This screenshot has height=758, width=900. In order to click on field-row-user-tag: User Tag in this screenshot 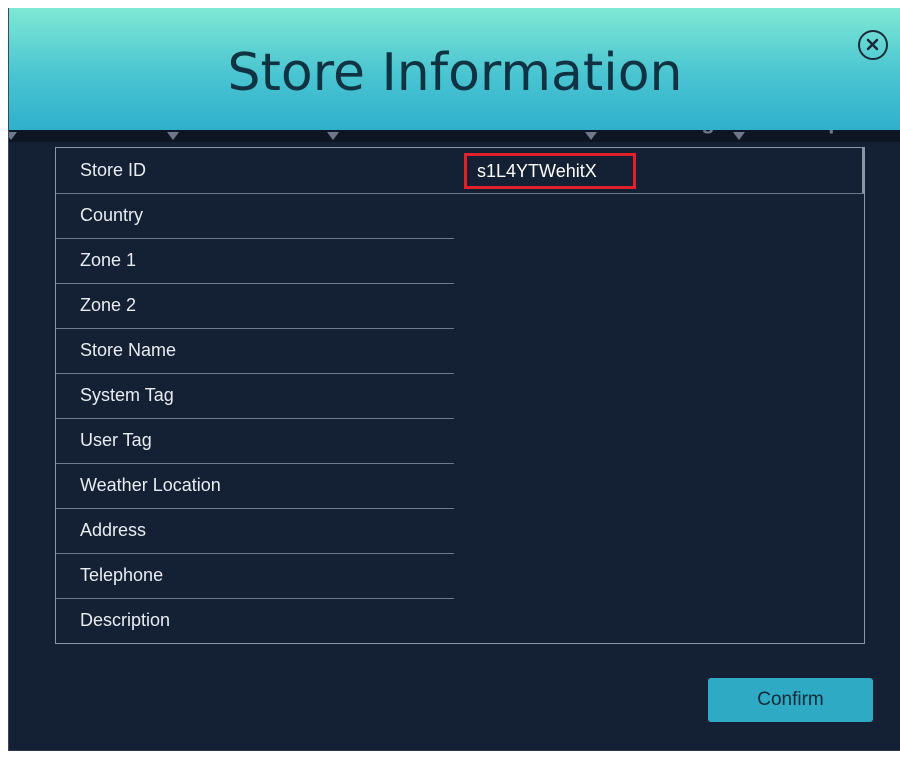, I will do `click(255, 441)`.